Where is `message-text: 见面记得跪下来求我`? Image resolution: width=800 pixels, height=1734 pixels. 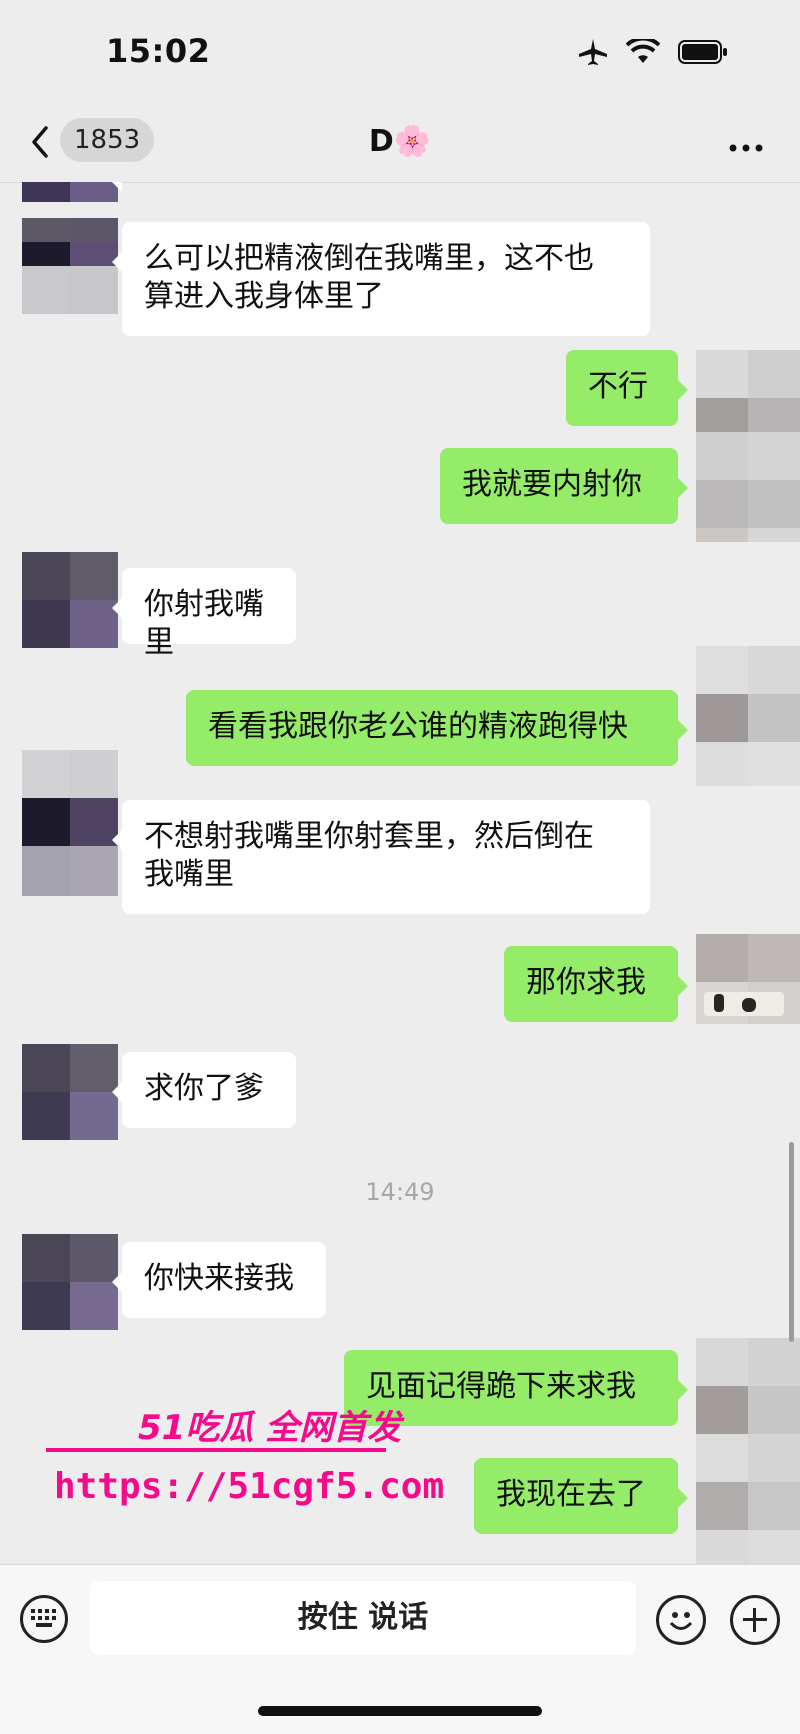 message-text: 见面记得跪下来求我 is located at coordinates (501, 1386).